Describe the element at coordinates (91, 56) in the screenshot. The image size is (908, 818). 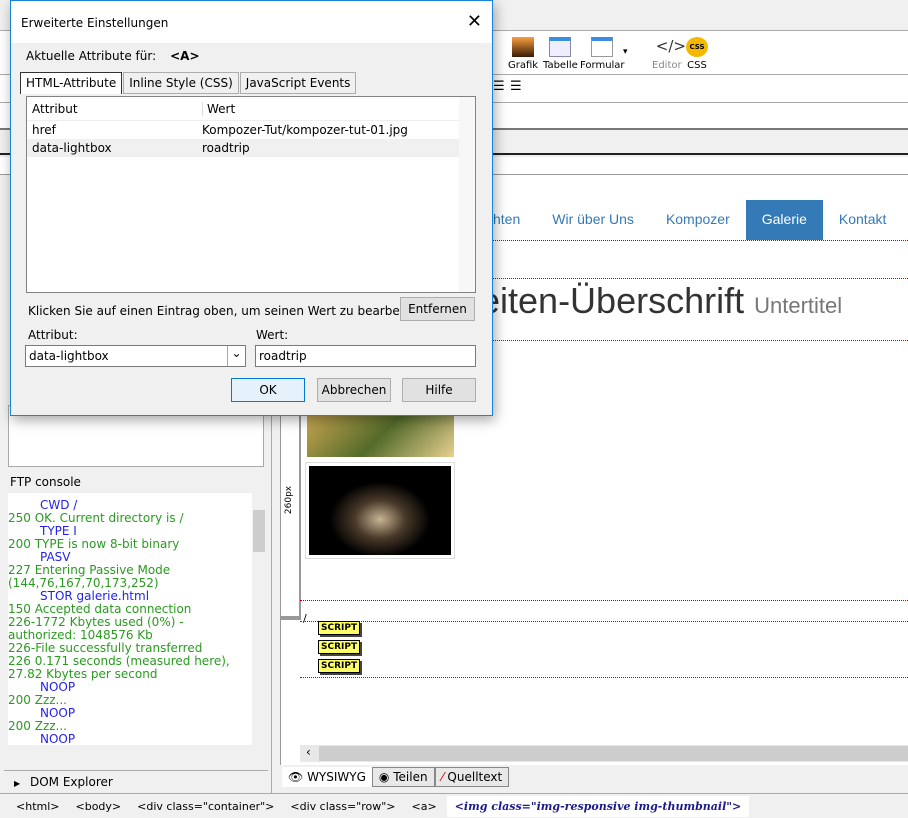
I see `current-attrs-label: Aktuelle Attribute für:` at that location.